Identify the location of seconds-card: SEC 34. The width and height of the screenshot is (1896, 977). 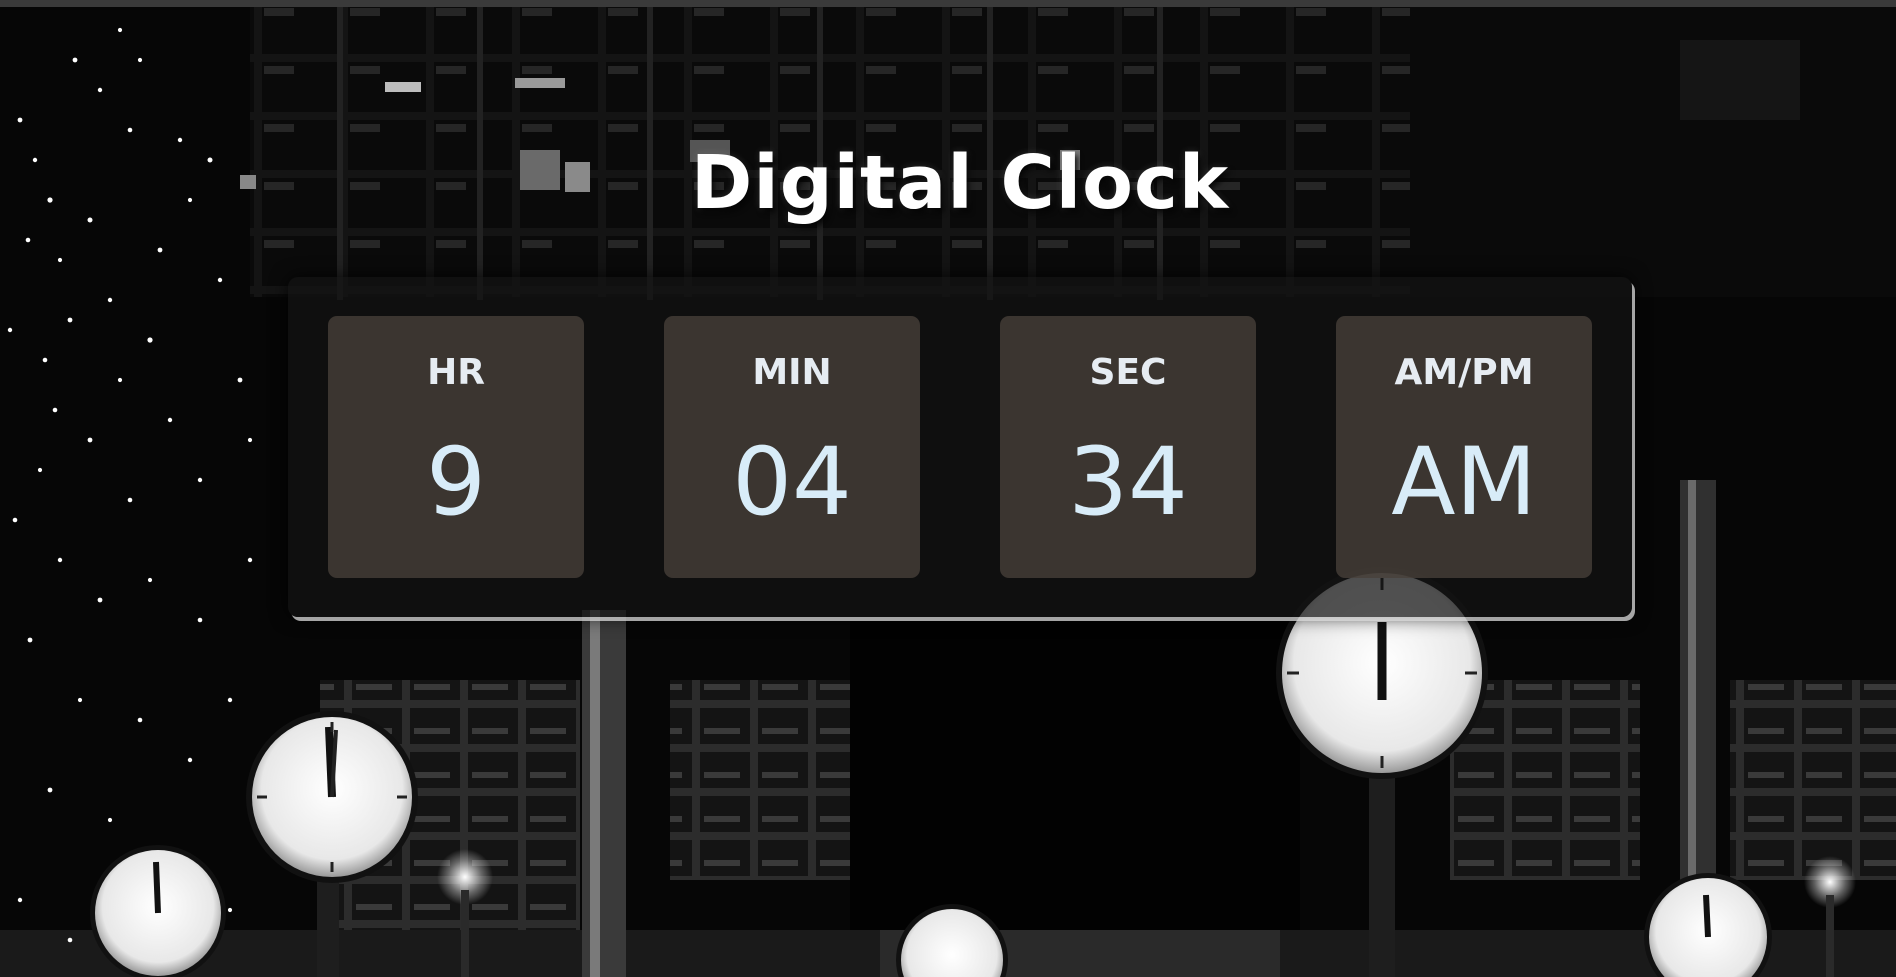
(1128, 447).